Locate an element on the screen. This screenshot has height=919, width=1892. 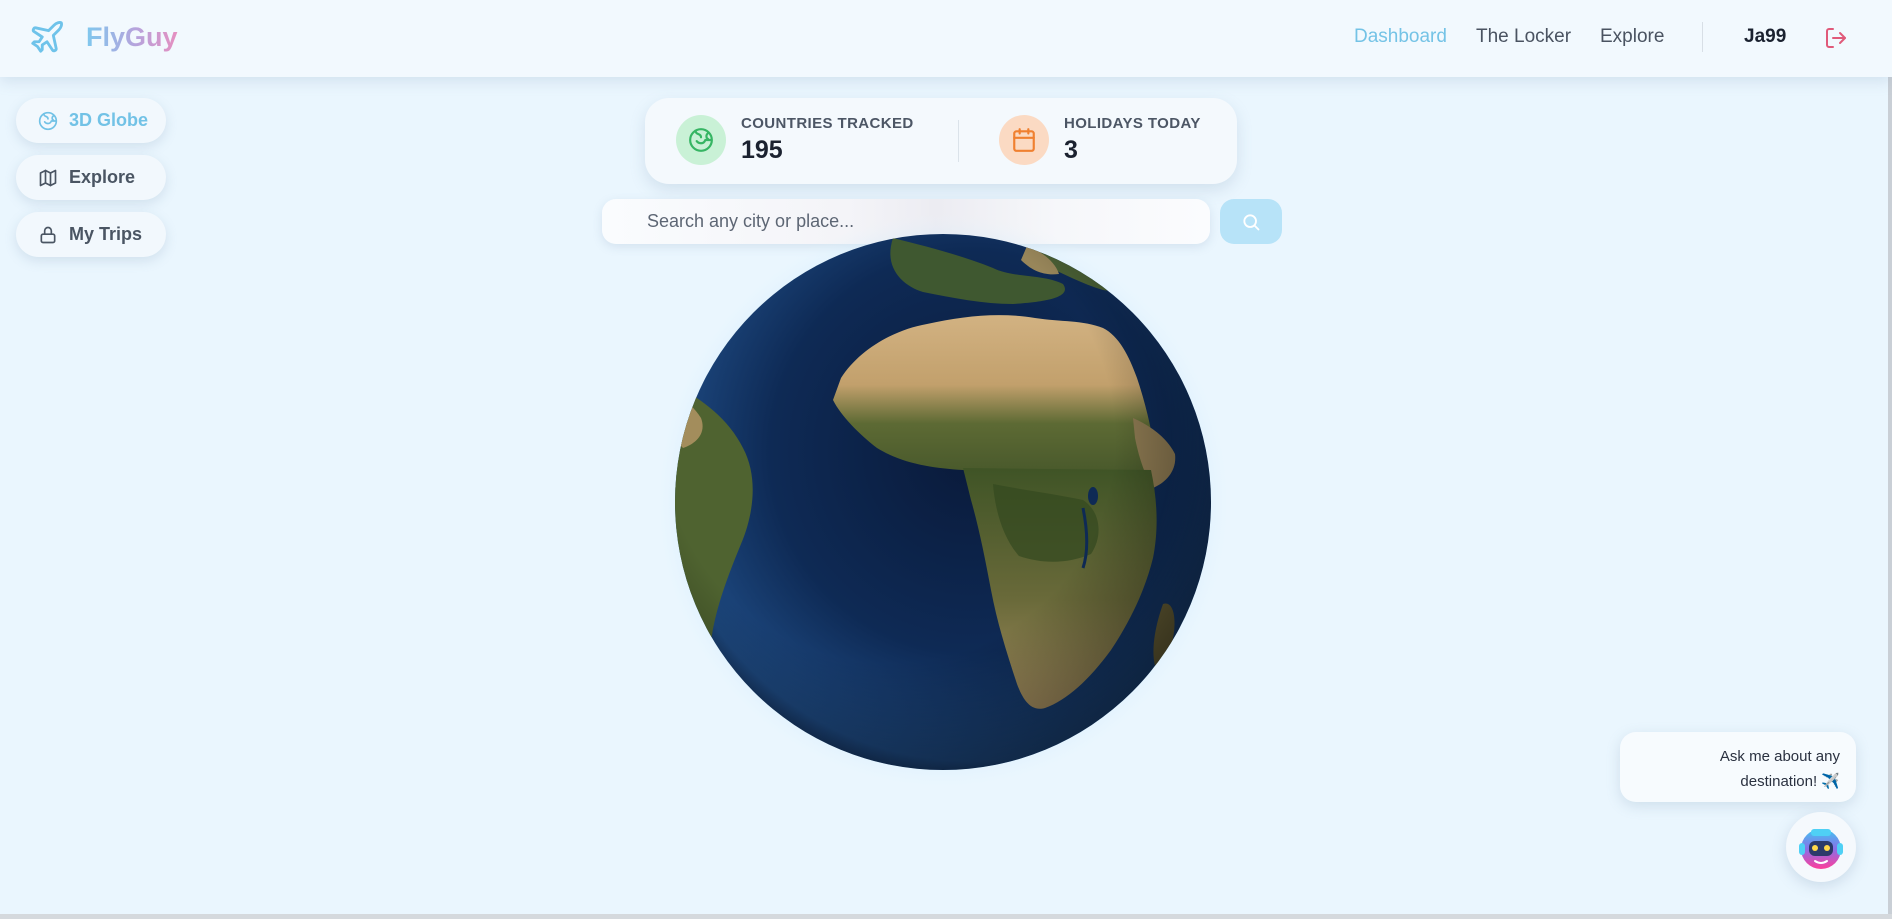
countries-icon-badge is located at coordinates (701, 140).